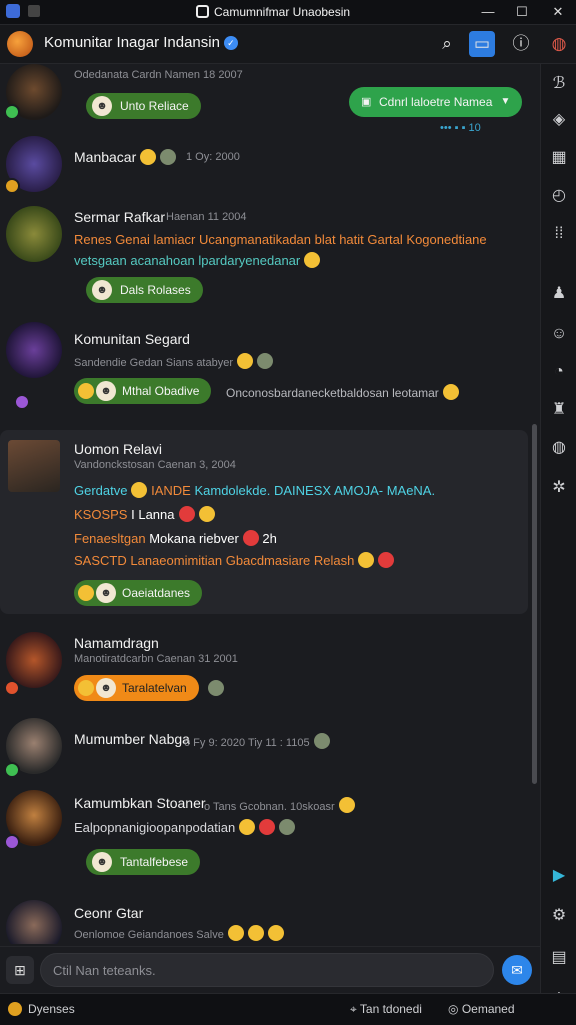  I want to click on community-title: Komunitar Inagar Indansin ✓, so click(141, 42).